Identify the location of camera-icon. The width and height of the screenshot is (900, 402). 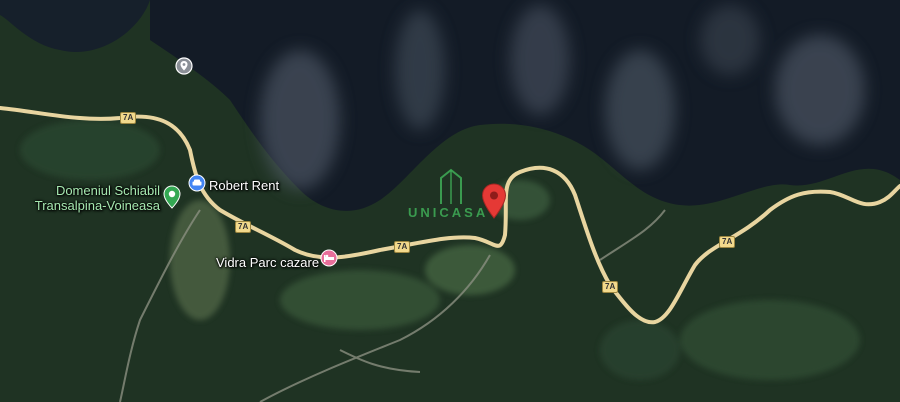
(184, 66).